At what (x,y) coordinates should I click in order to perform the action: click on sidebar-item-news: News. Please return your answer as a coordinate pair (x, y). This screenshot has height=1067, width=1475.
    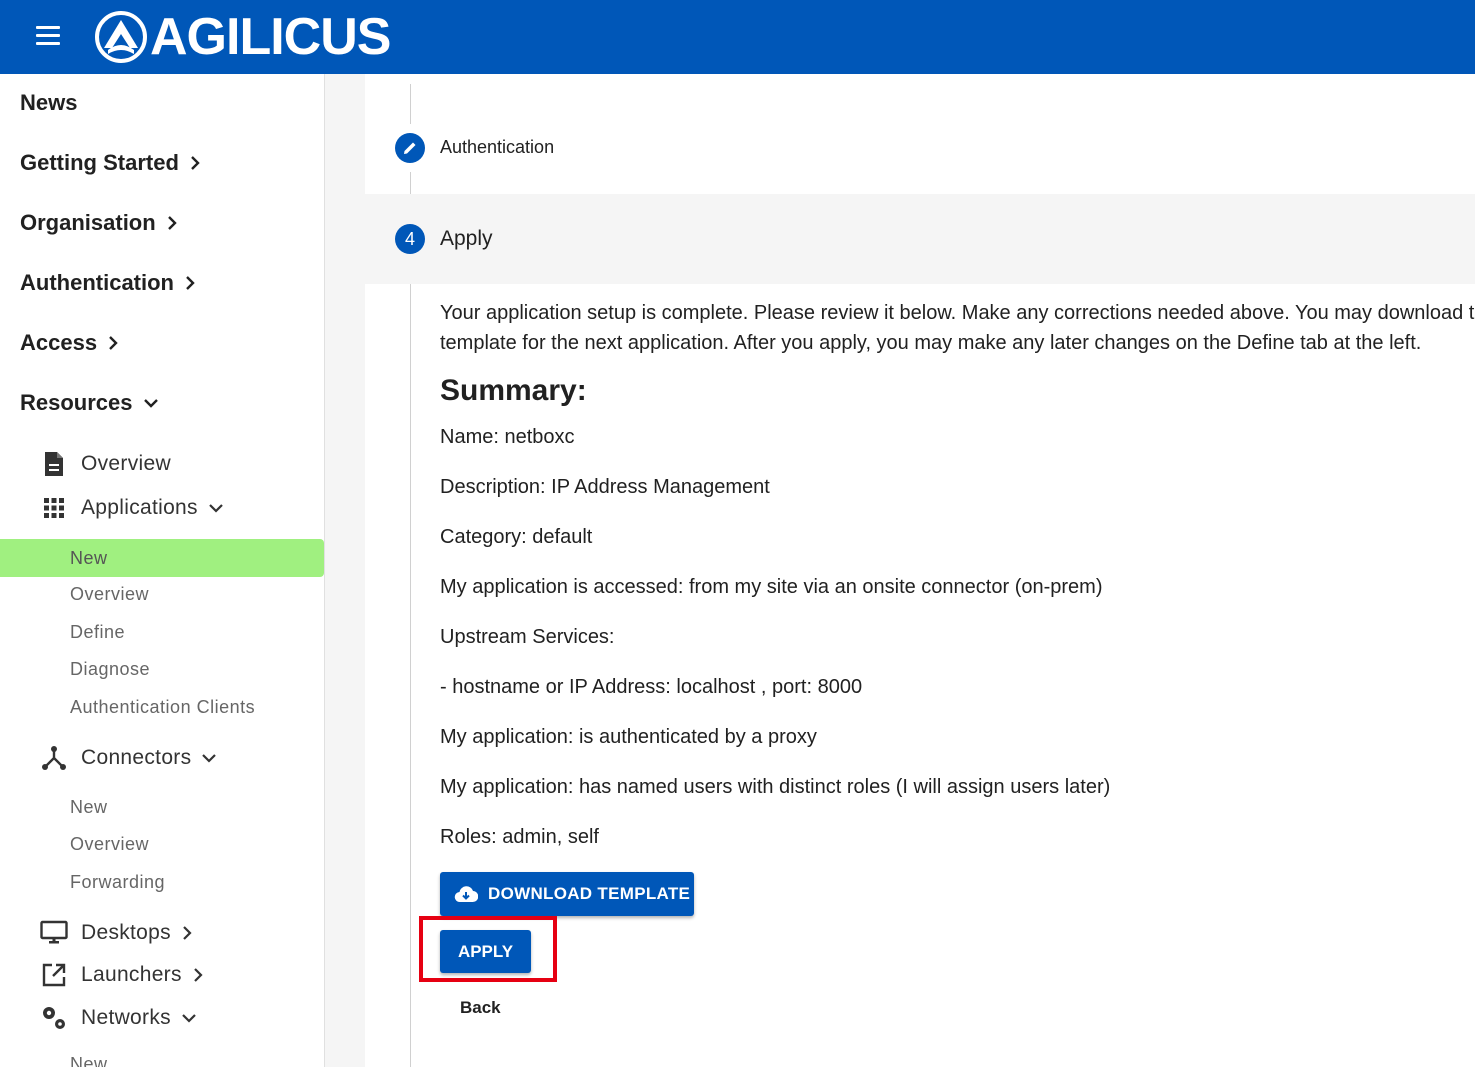
    Looking at the image, I should click on (48, 103).